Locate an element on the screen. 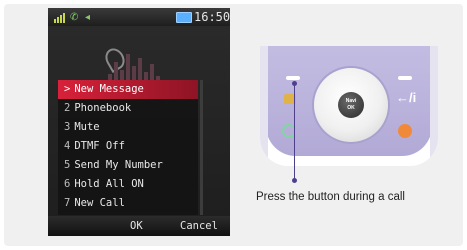 This screenshot has width=467, height=250. status-bar: ✆ ◂ 16:50 is located at coordinates (139, 17).